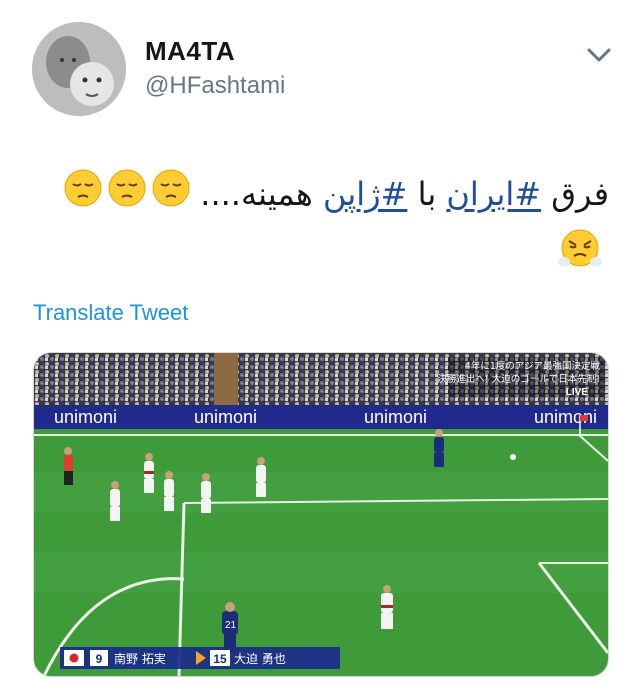 This screenshot has height=687, width=637. I want to click on broadcast-caption: 4年に1度のアジア最強国決定戦, so click(533, 366).